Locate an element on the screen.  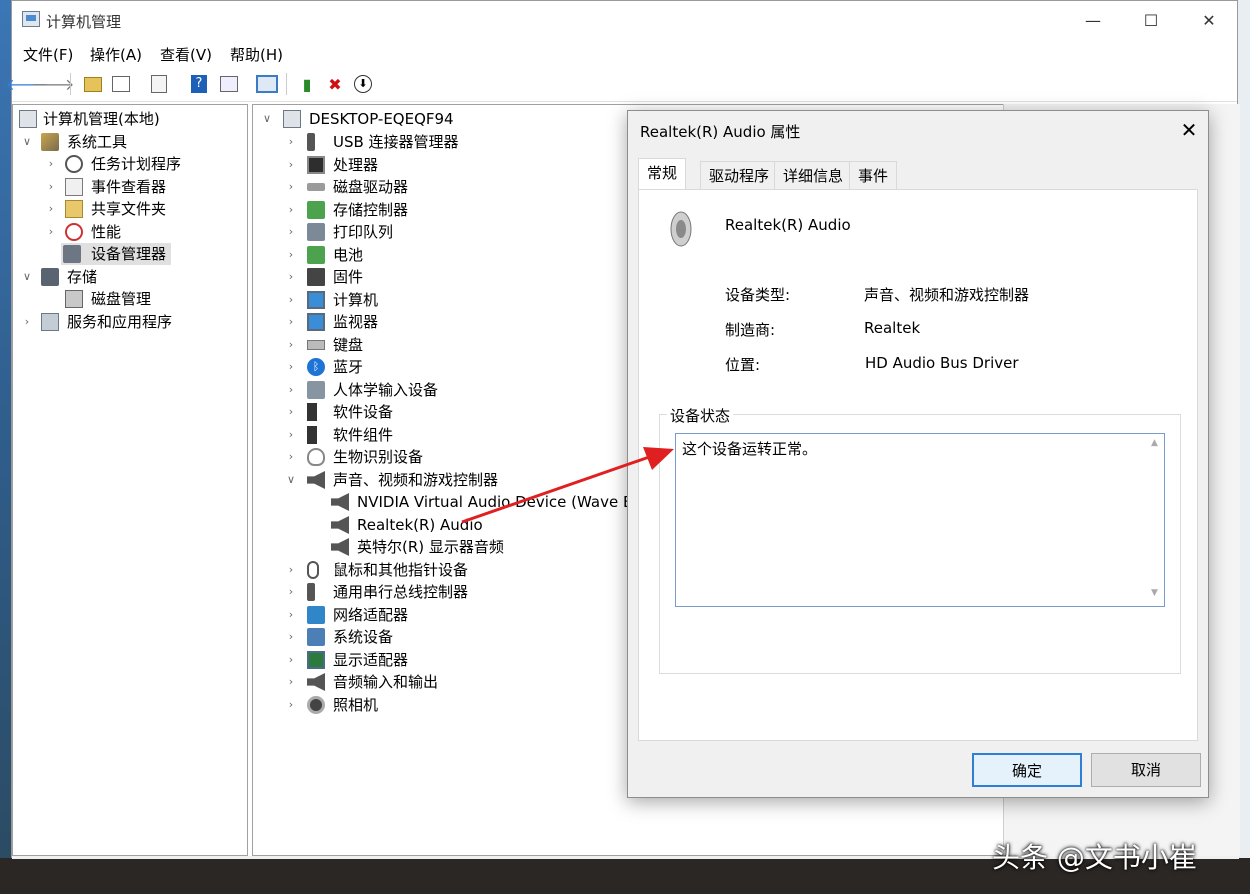
watermark-text: 头条 @文书小崔 is located at coordinates (1094, 856).